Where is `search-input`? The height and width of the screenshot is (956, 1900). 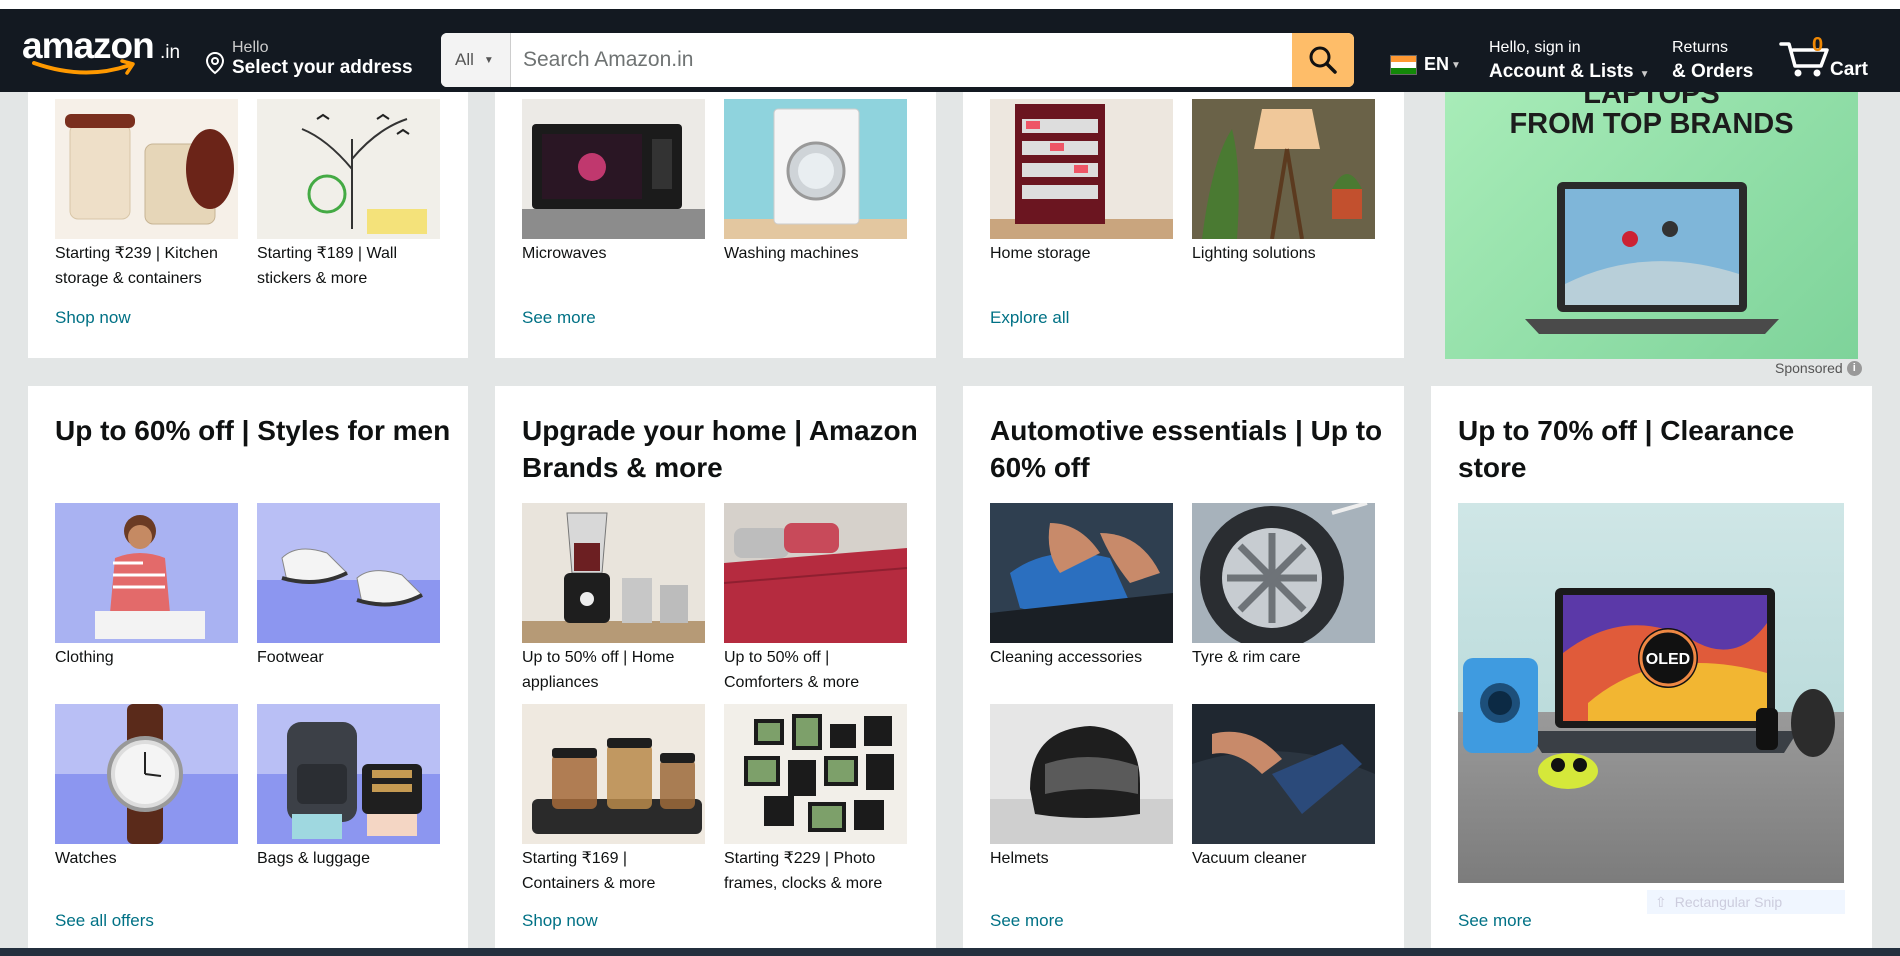 search-input is located at coordinates (897, 60).